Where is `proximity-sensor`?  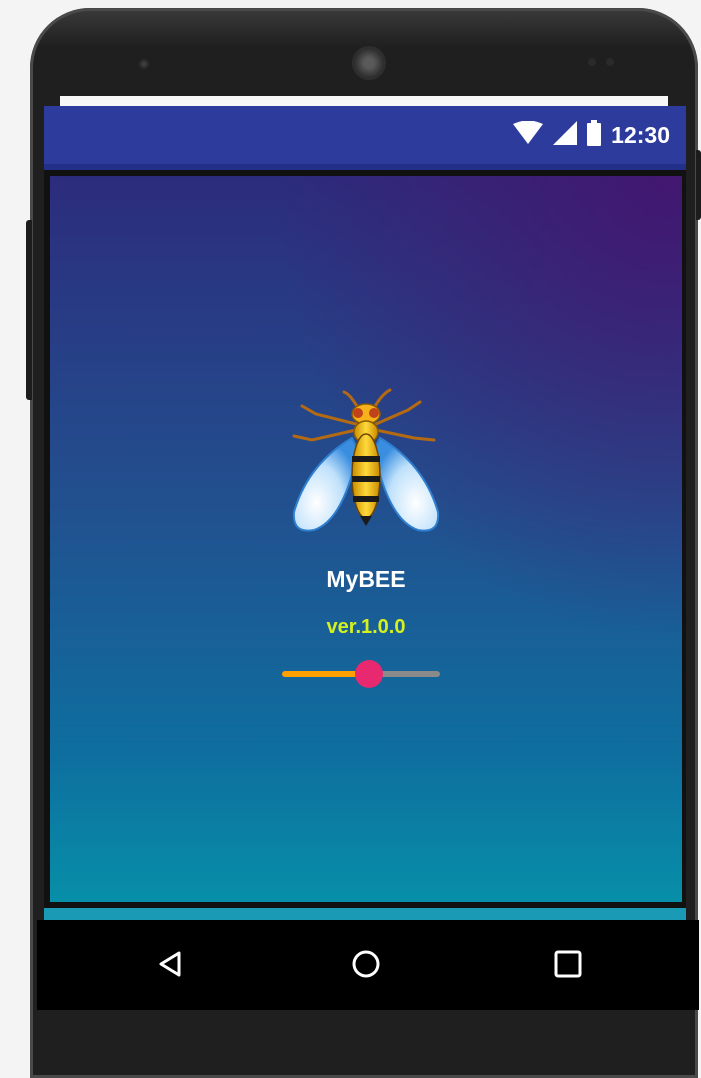 proximity-sensor is located at coordinates (592, 62).